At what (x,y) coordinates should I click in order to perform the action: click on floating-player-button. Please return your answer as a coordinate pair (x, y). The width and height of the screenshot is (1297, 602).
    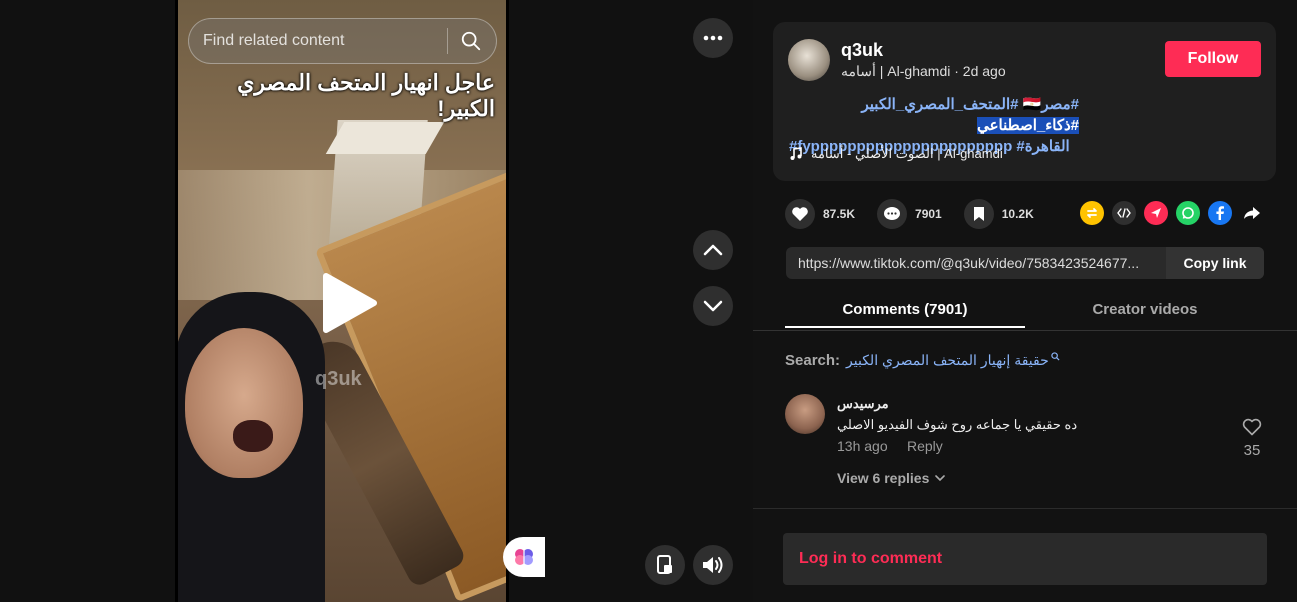
    Looking at the image, I should click on (665, 565).